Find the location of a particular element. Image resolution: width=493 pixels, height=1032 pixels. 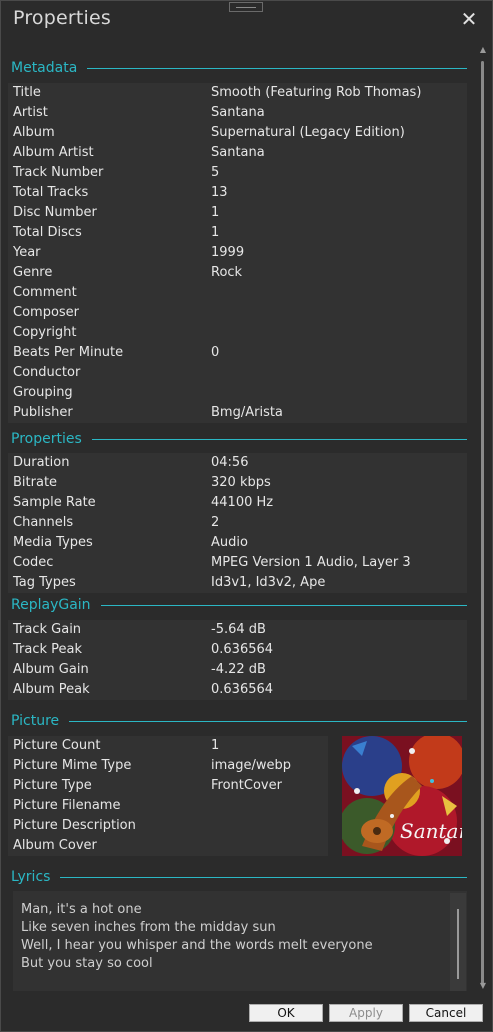

replaygain-row: Track Gain -5.64 dB is located at coordinates (237, 630).